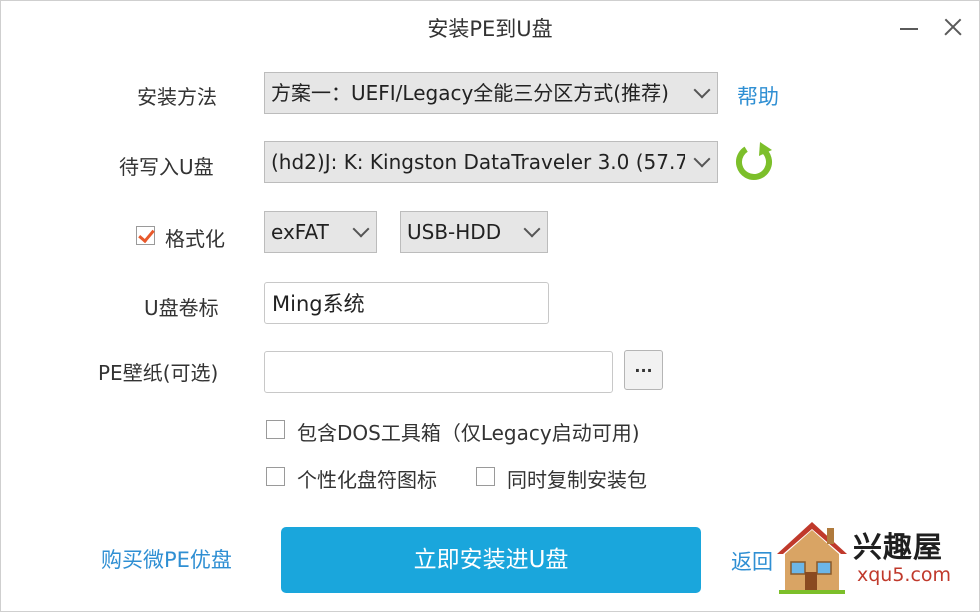 The width and height of the screenshot is (980, 613). What do you see at coordinates (367, 480) in the screenshot?
I see `custom-icon-label: 个性化盘符图标` at bounding box center [367, 480].